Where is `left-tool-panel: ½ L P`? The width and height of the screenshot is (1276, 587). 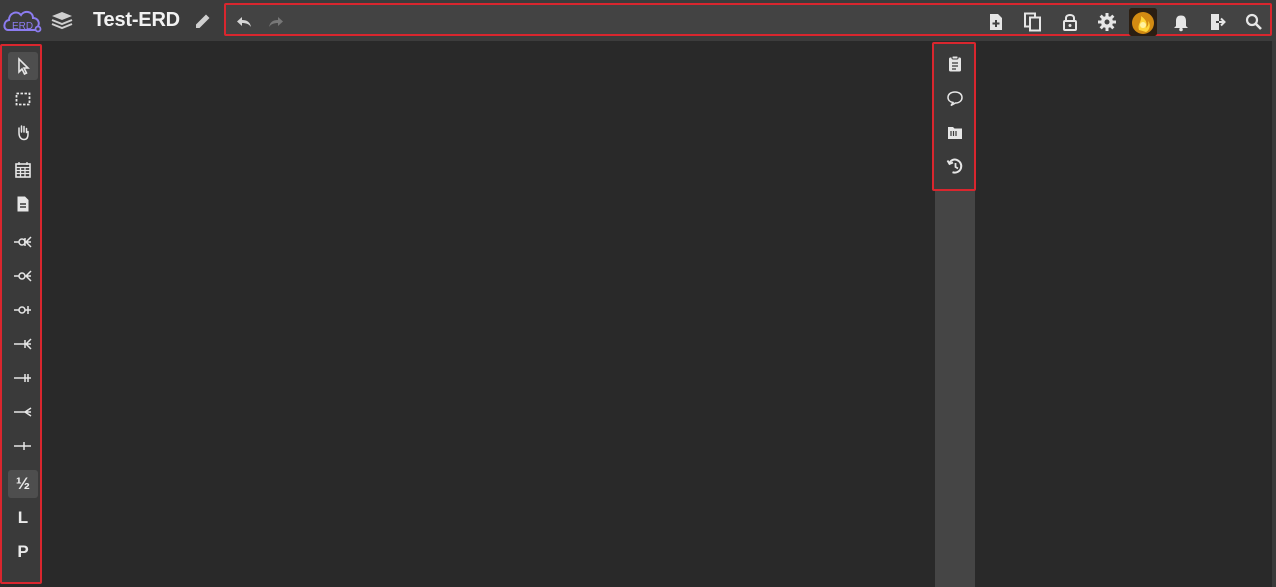 left-tool-panel: ½ L P is located at coordinates (21, 314).